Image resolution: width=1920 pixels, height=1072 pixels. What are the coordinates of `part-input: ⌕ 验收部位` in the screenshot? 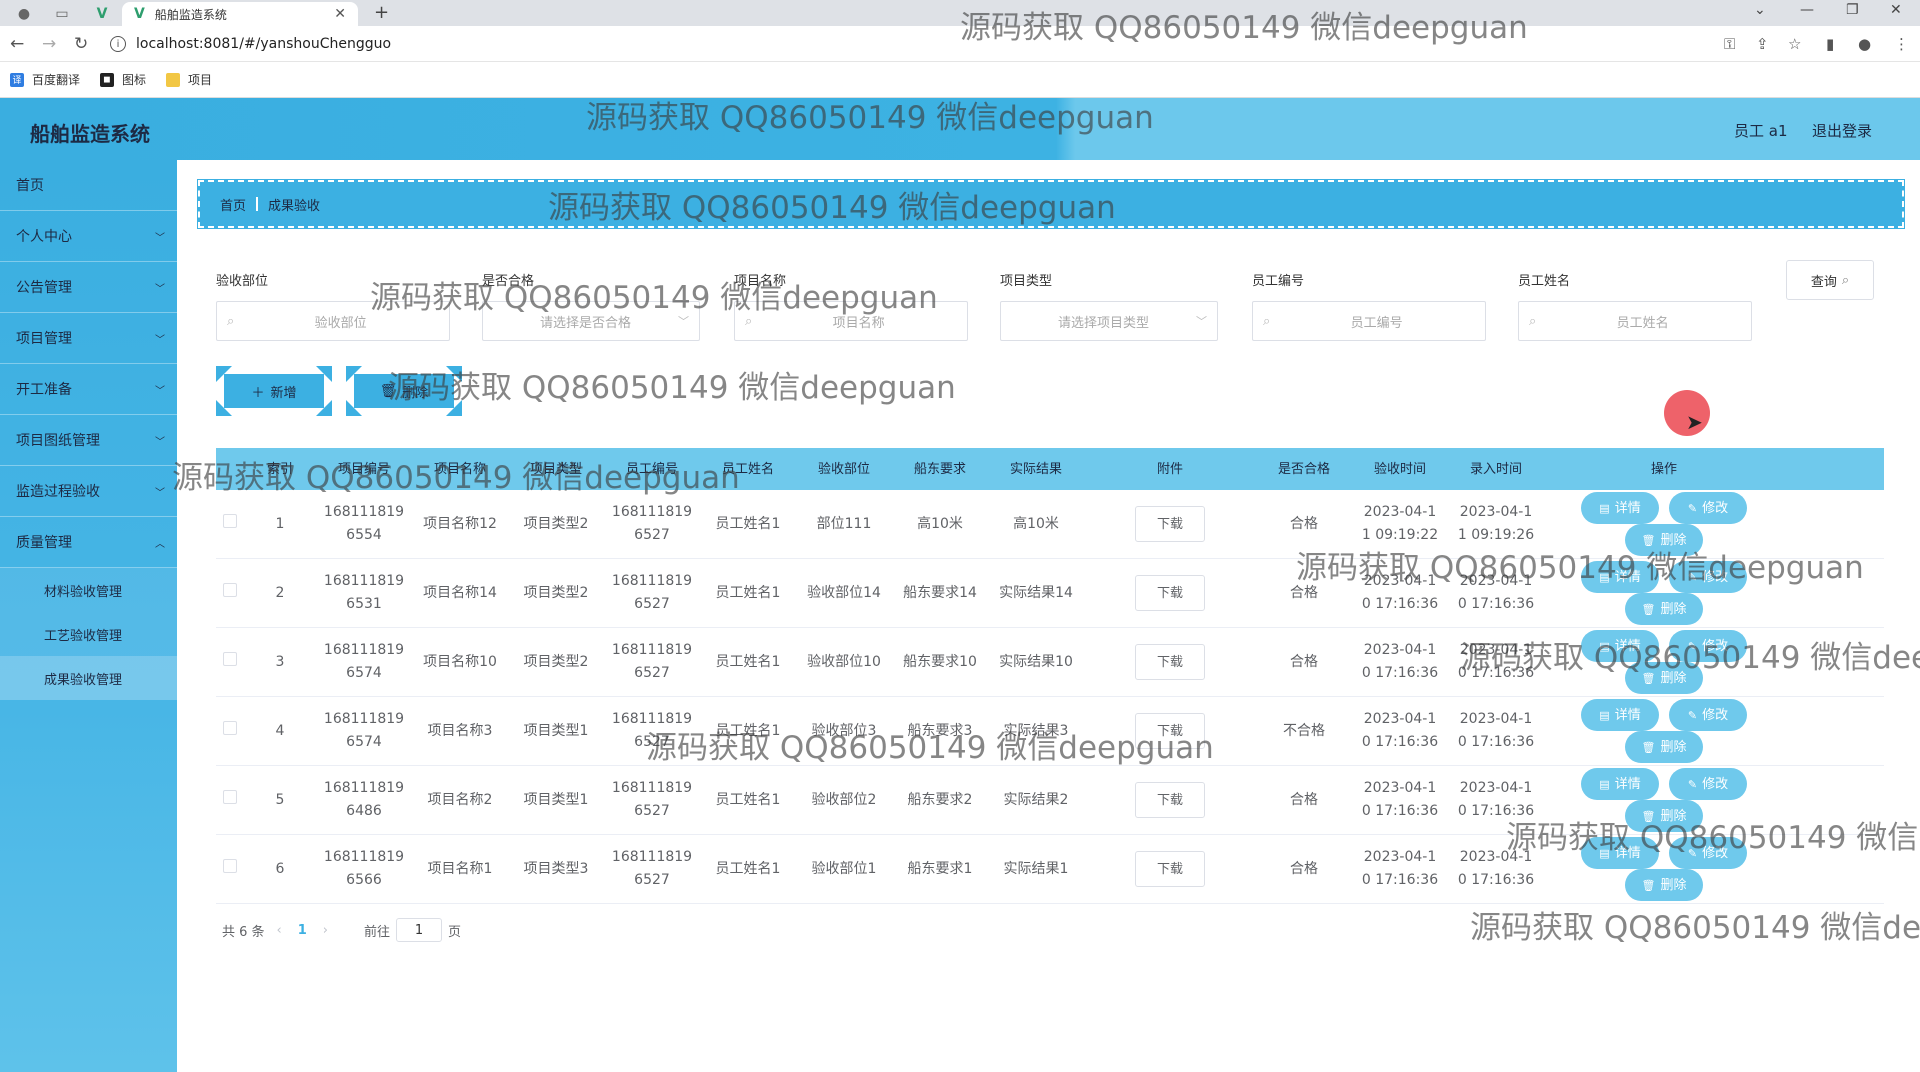 It's located at (333, 321).